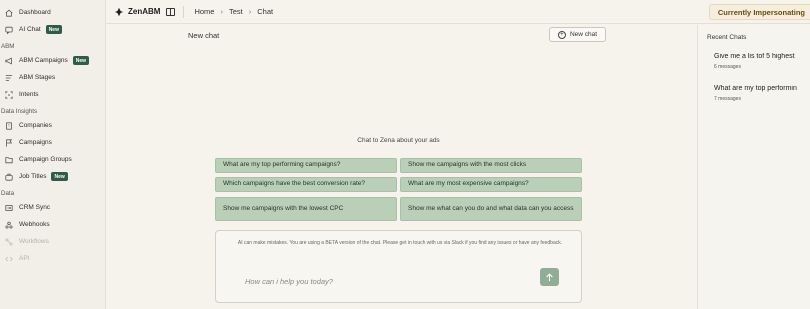 Image resolution: width=810 pixels, height=309 pixels. I want to click on send-button, so click(549, 277).